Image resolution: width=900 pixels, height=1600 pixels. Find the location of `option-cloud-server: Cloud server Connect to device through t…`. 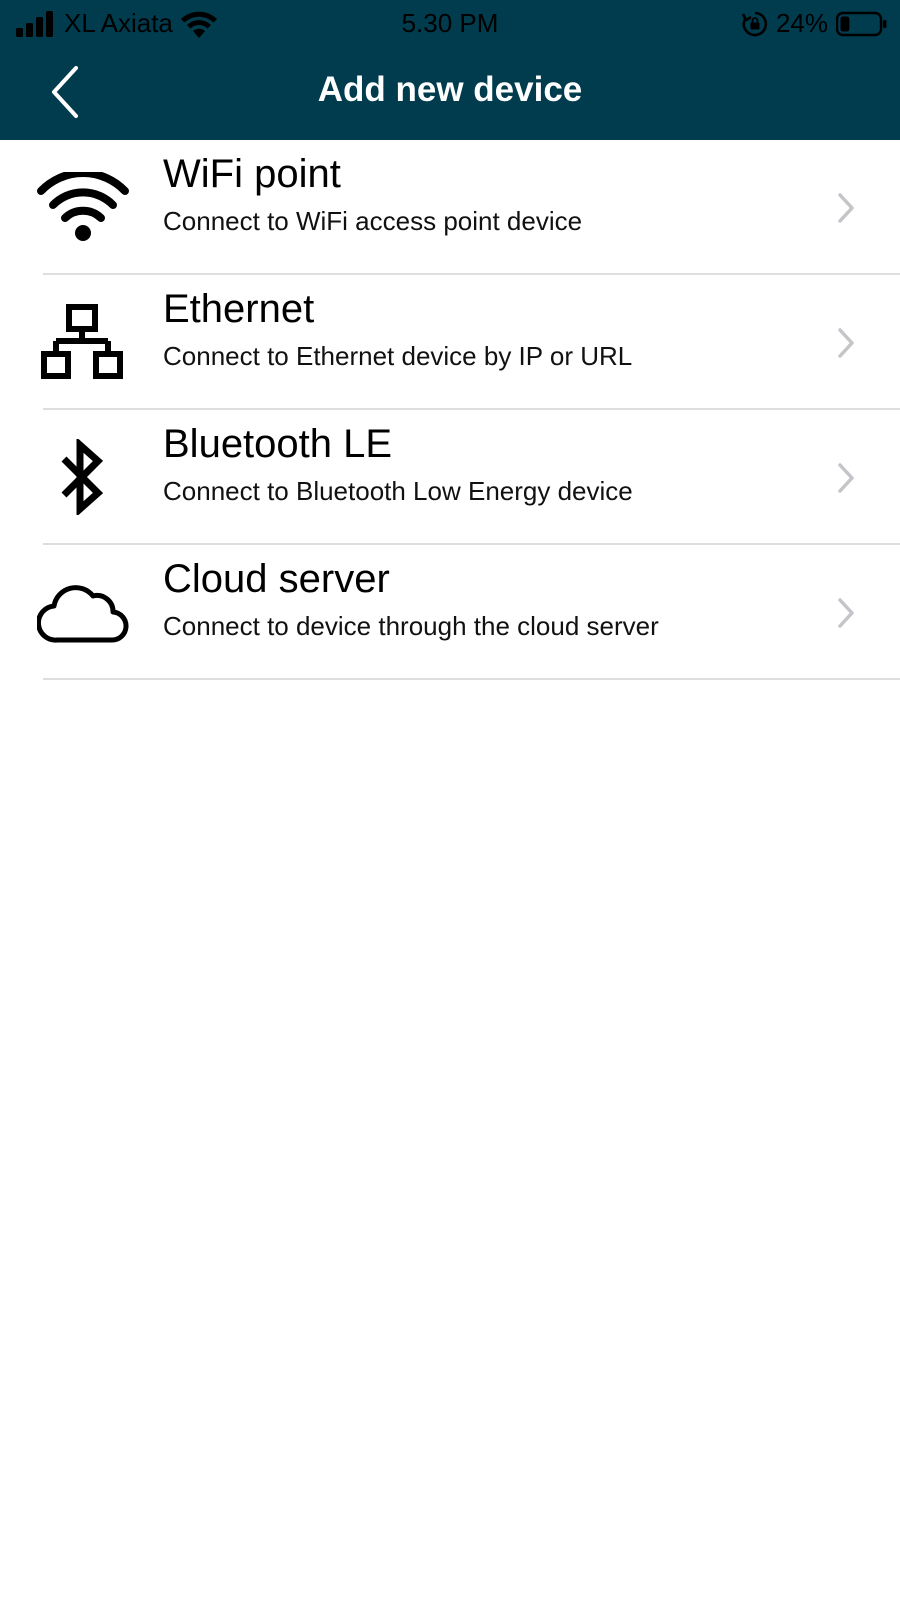

option-cloud-server: Cloud server Connect to device through t… is located at coordinates (450, 612).